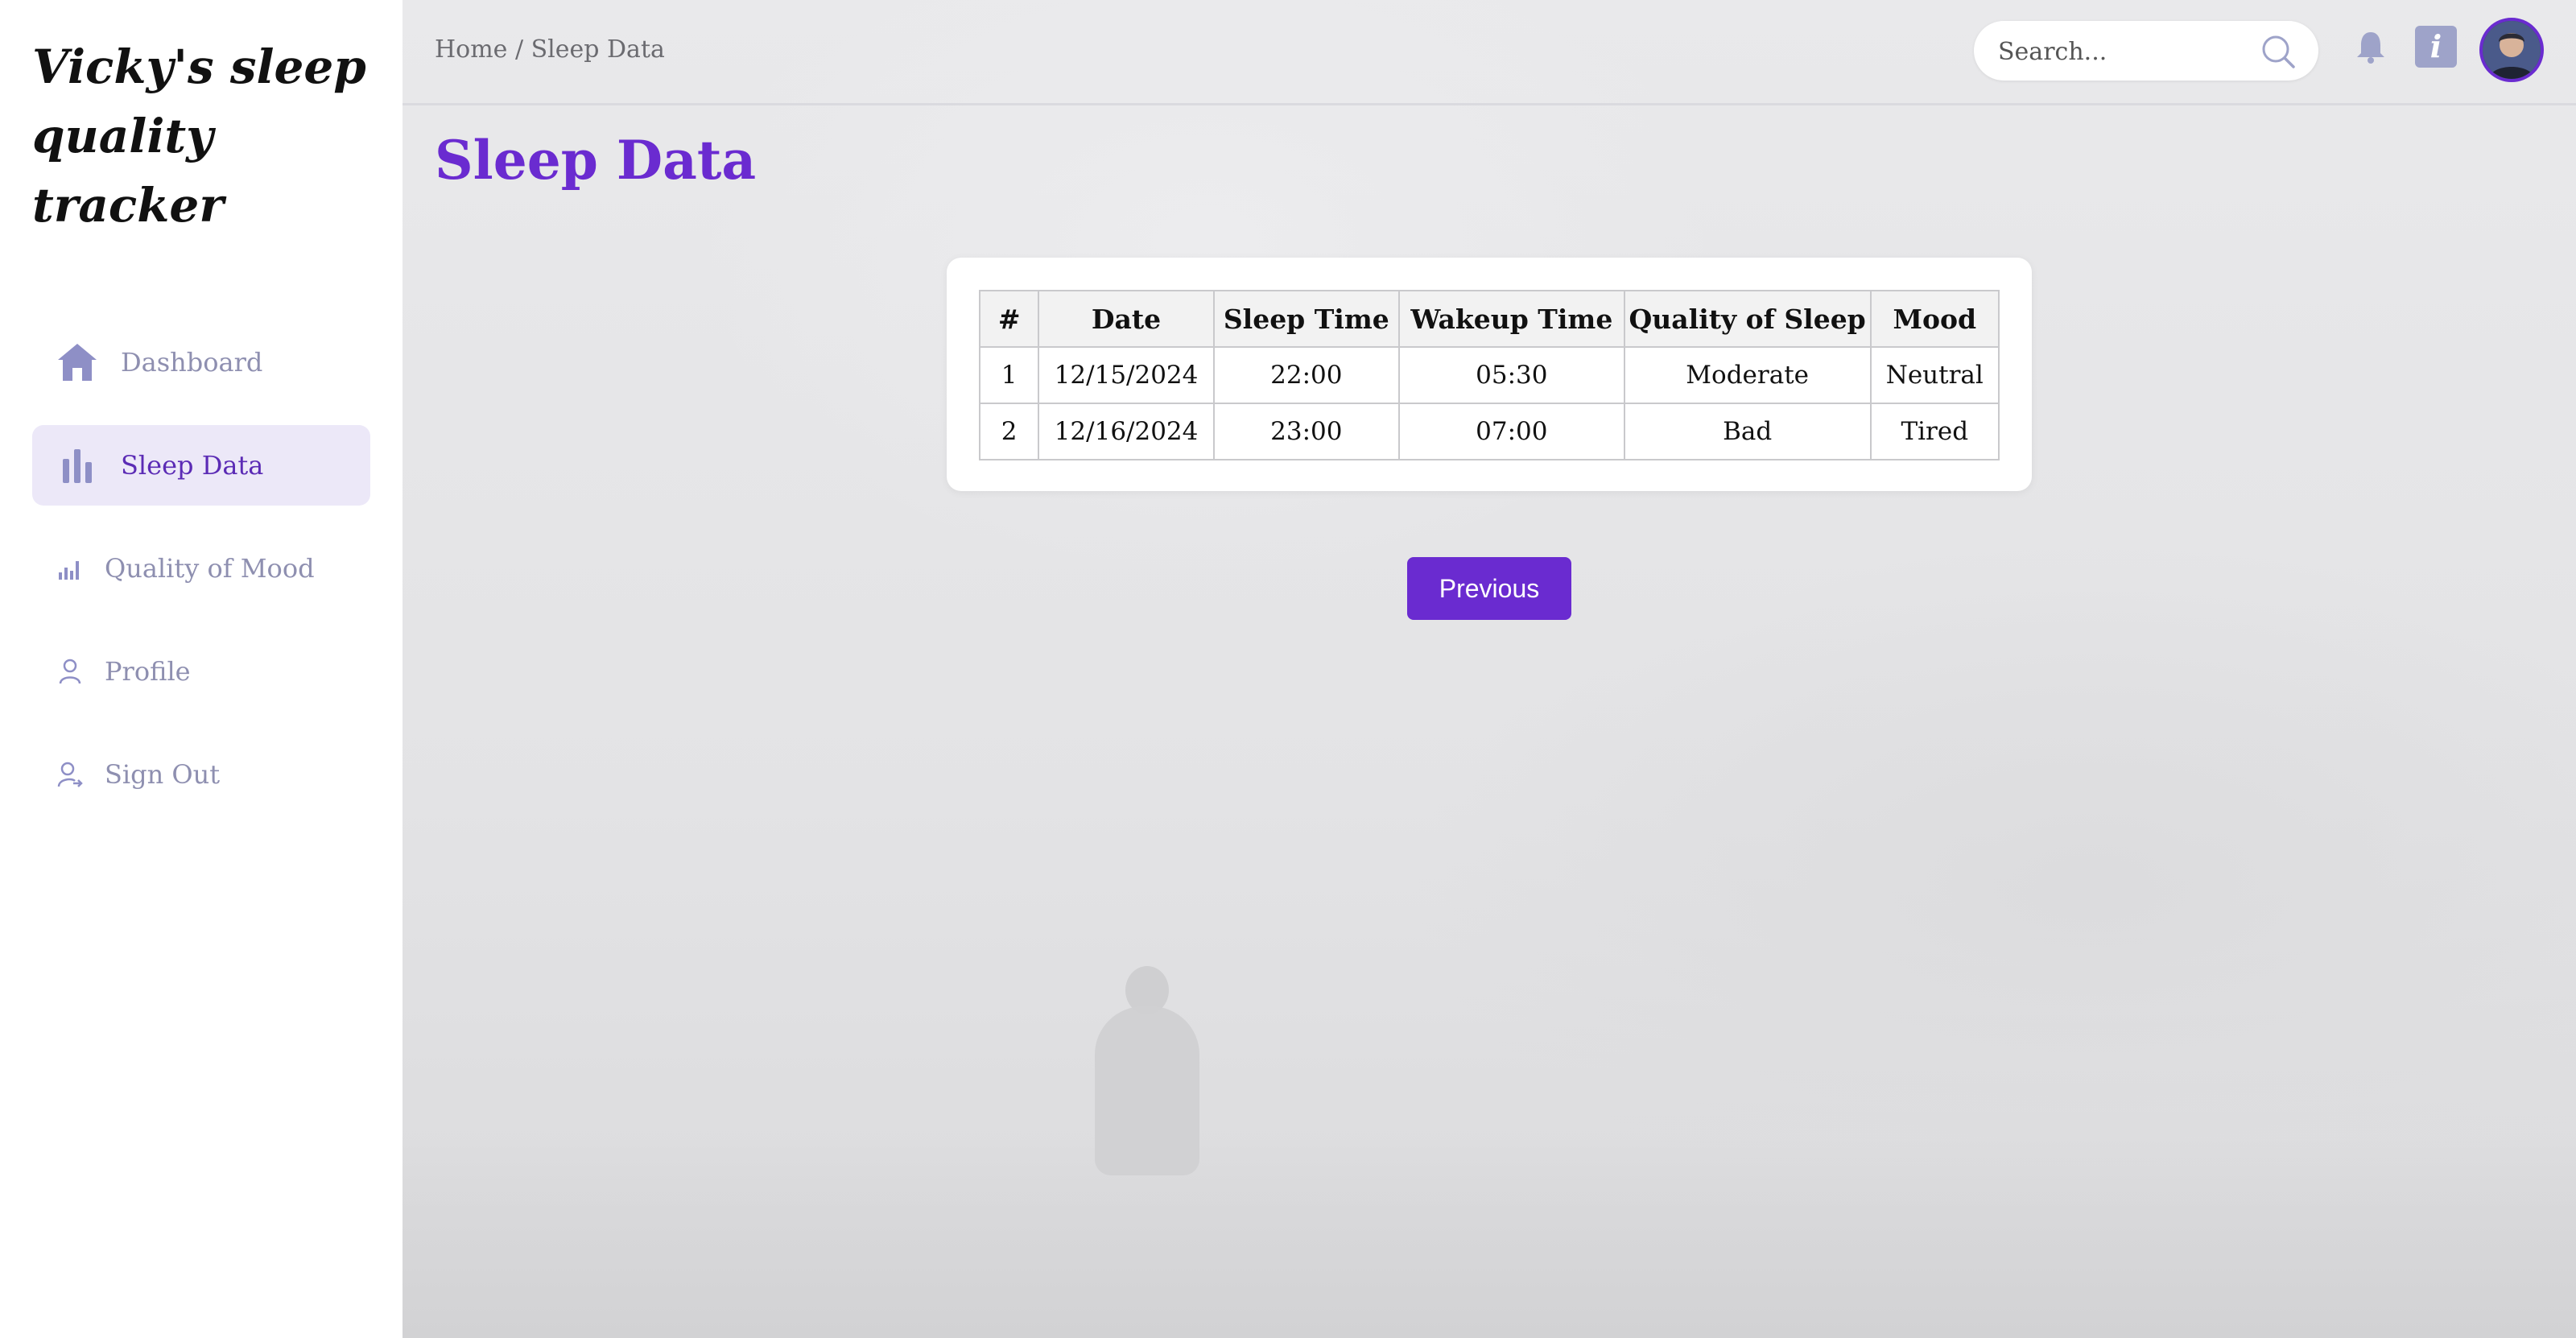  Describe the element at coordinates (1009, 375) in the screenshot. I see `table-cell: 1` at that location.